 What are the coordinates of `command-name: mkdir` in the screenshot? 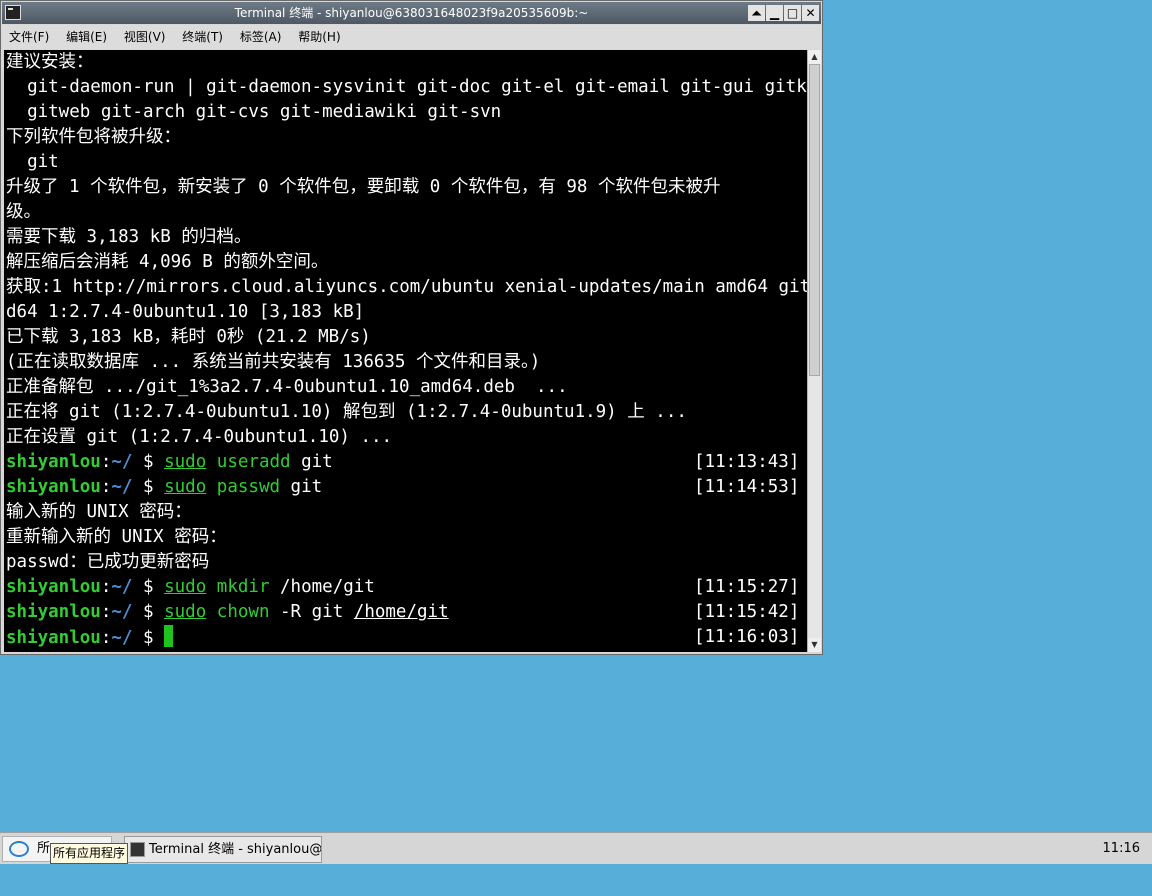 It's located at (243, 587).